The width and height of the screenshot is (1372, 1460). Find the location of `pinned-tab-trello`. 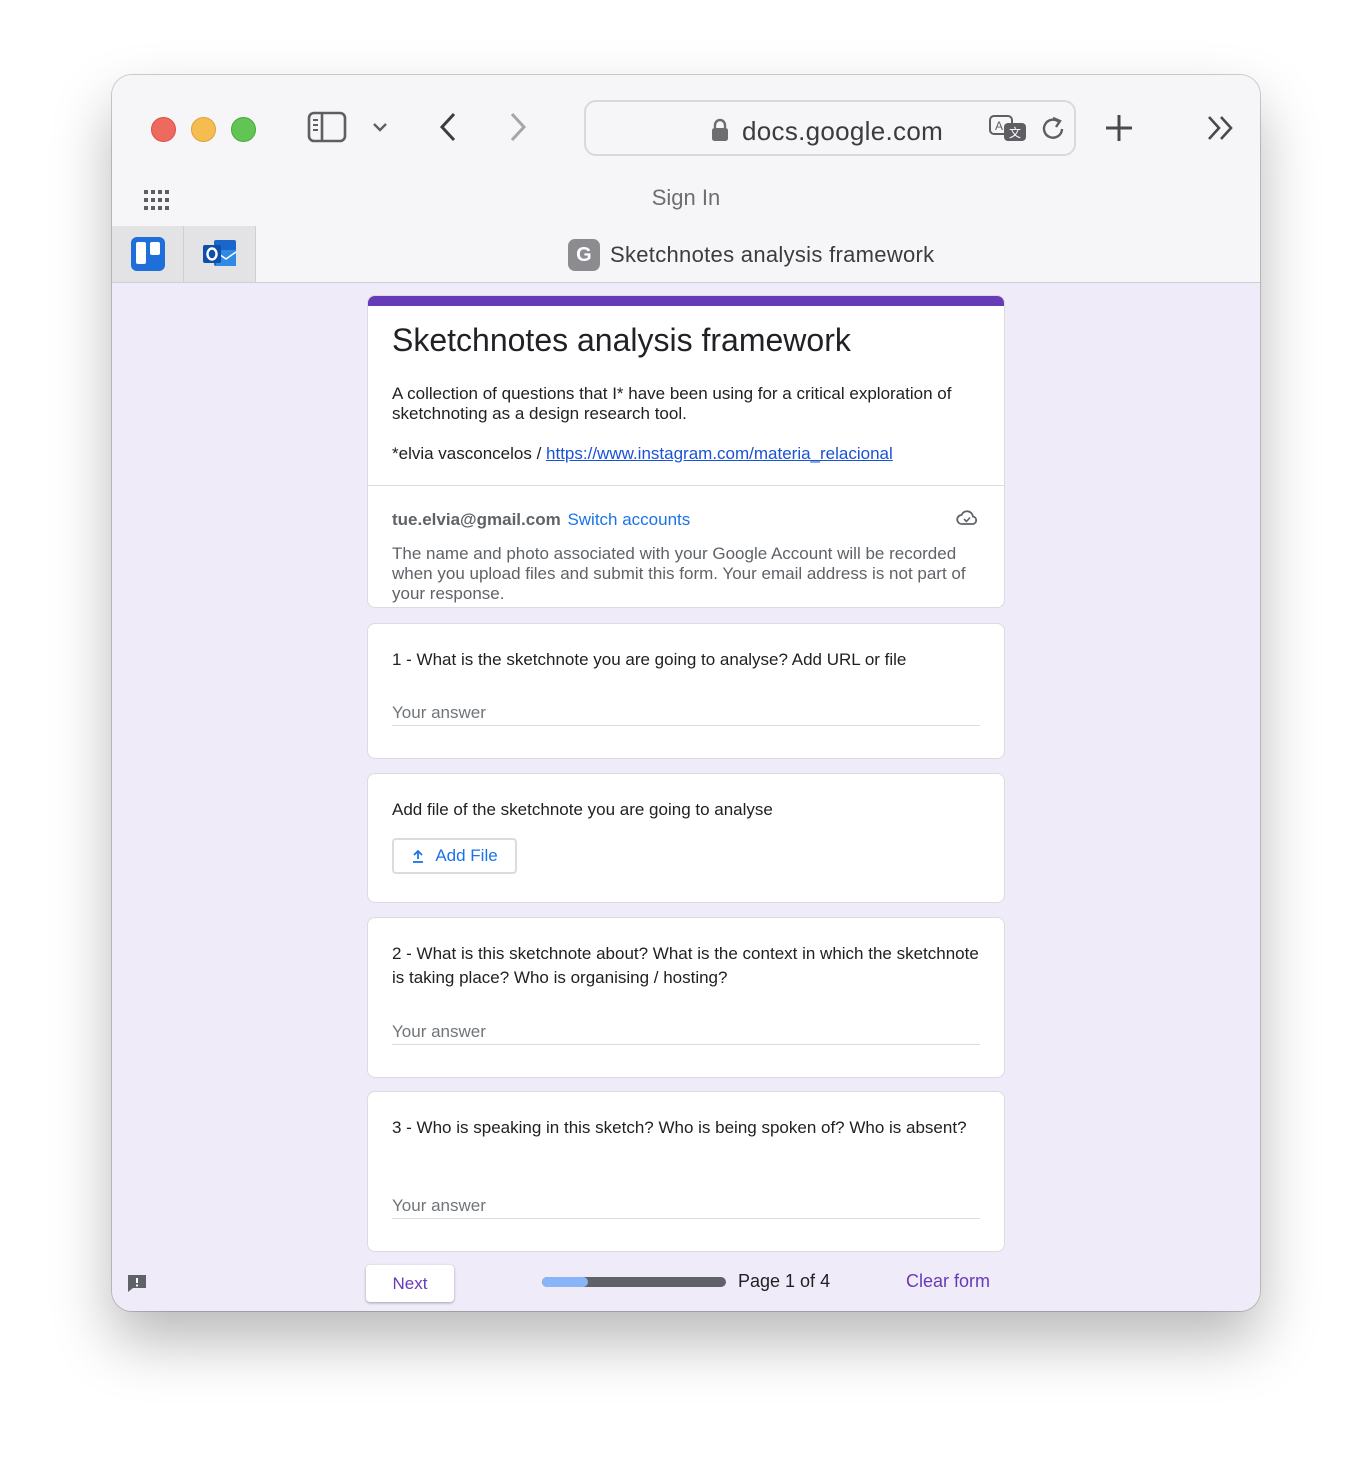

pinned-tab-trello is located at coordinates (148, 254).